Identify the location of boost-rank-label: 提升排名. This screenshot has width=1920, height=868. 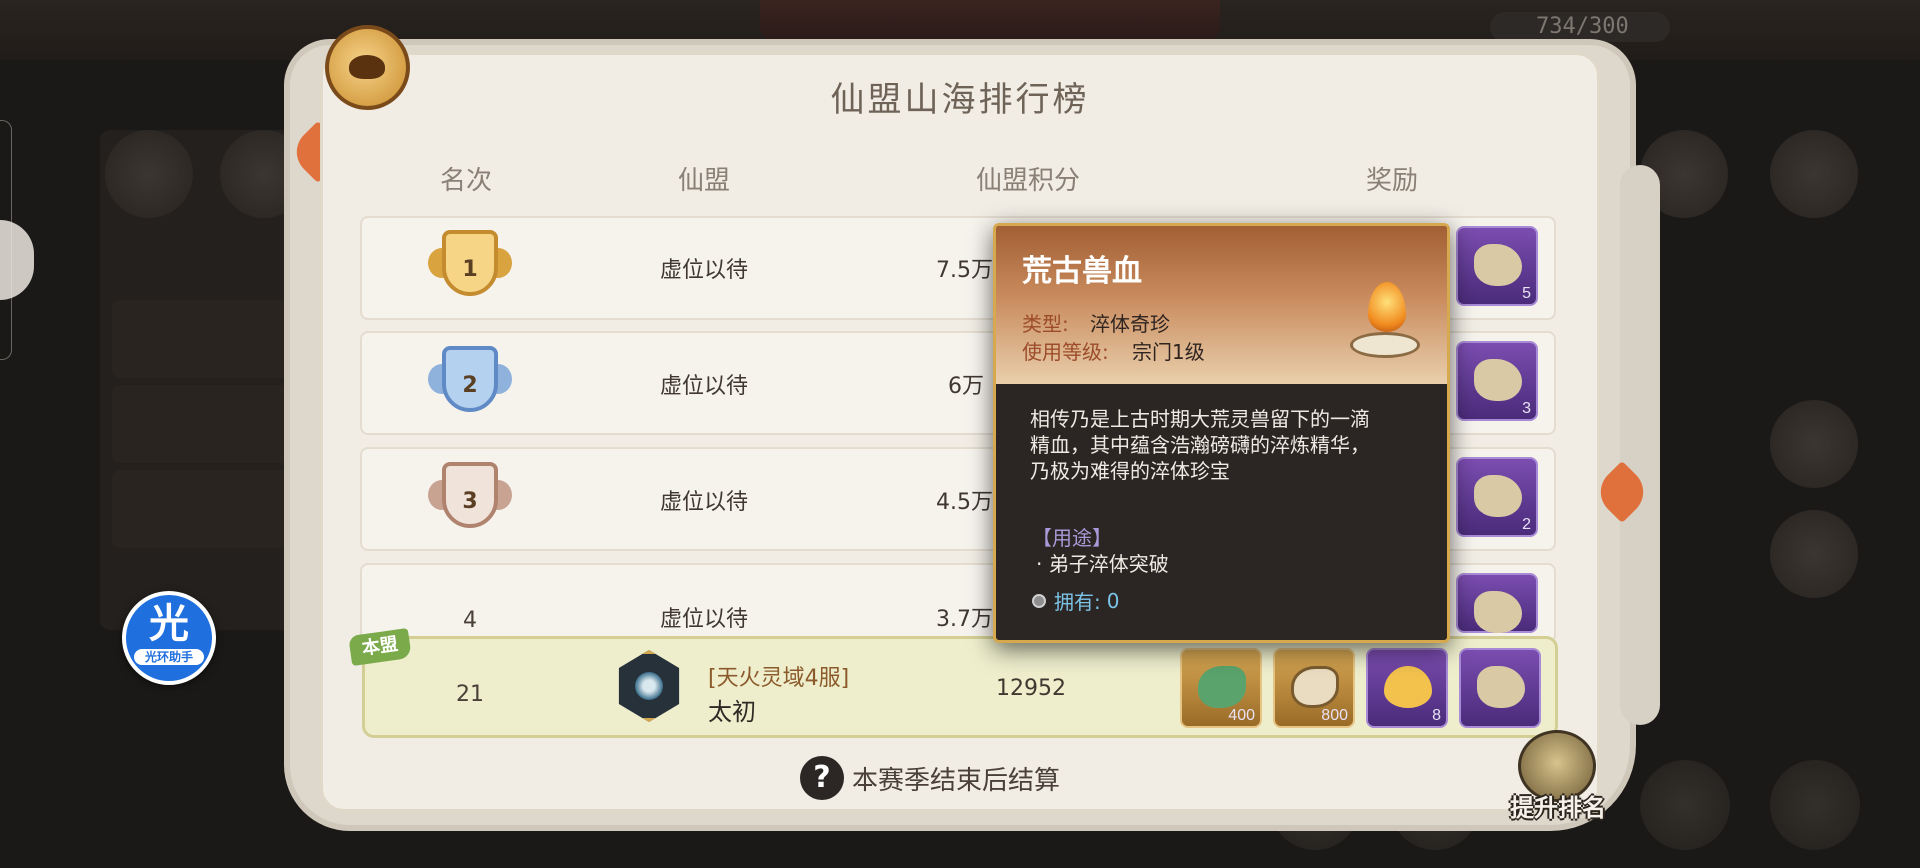
(1558, 808).